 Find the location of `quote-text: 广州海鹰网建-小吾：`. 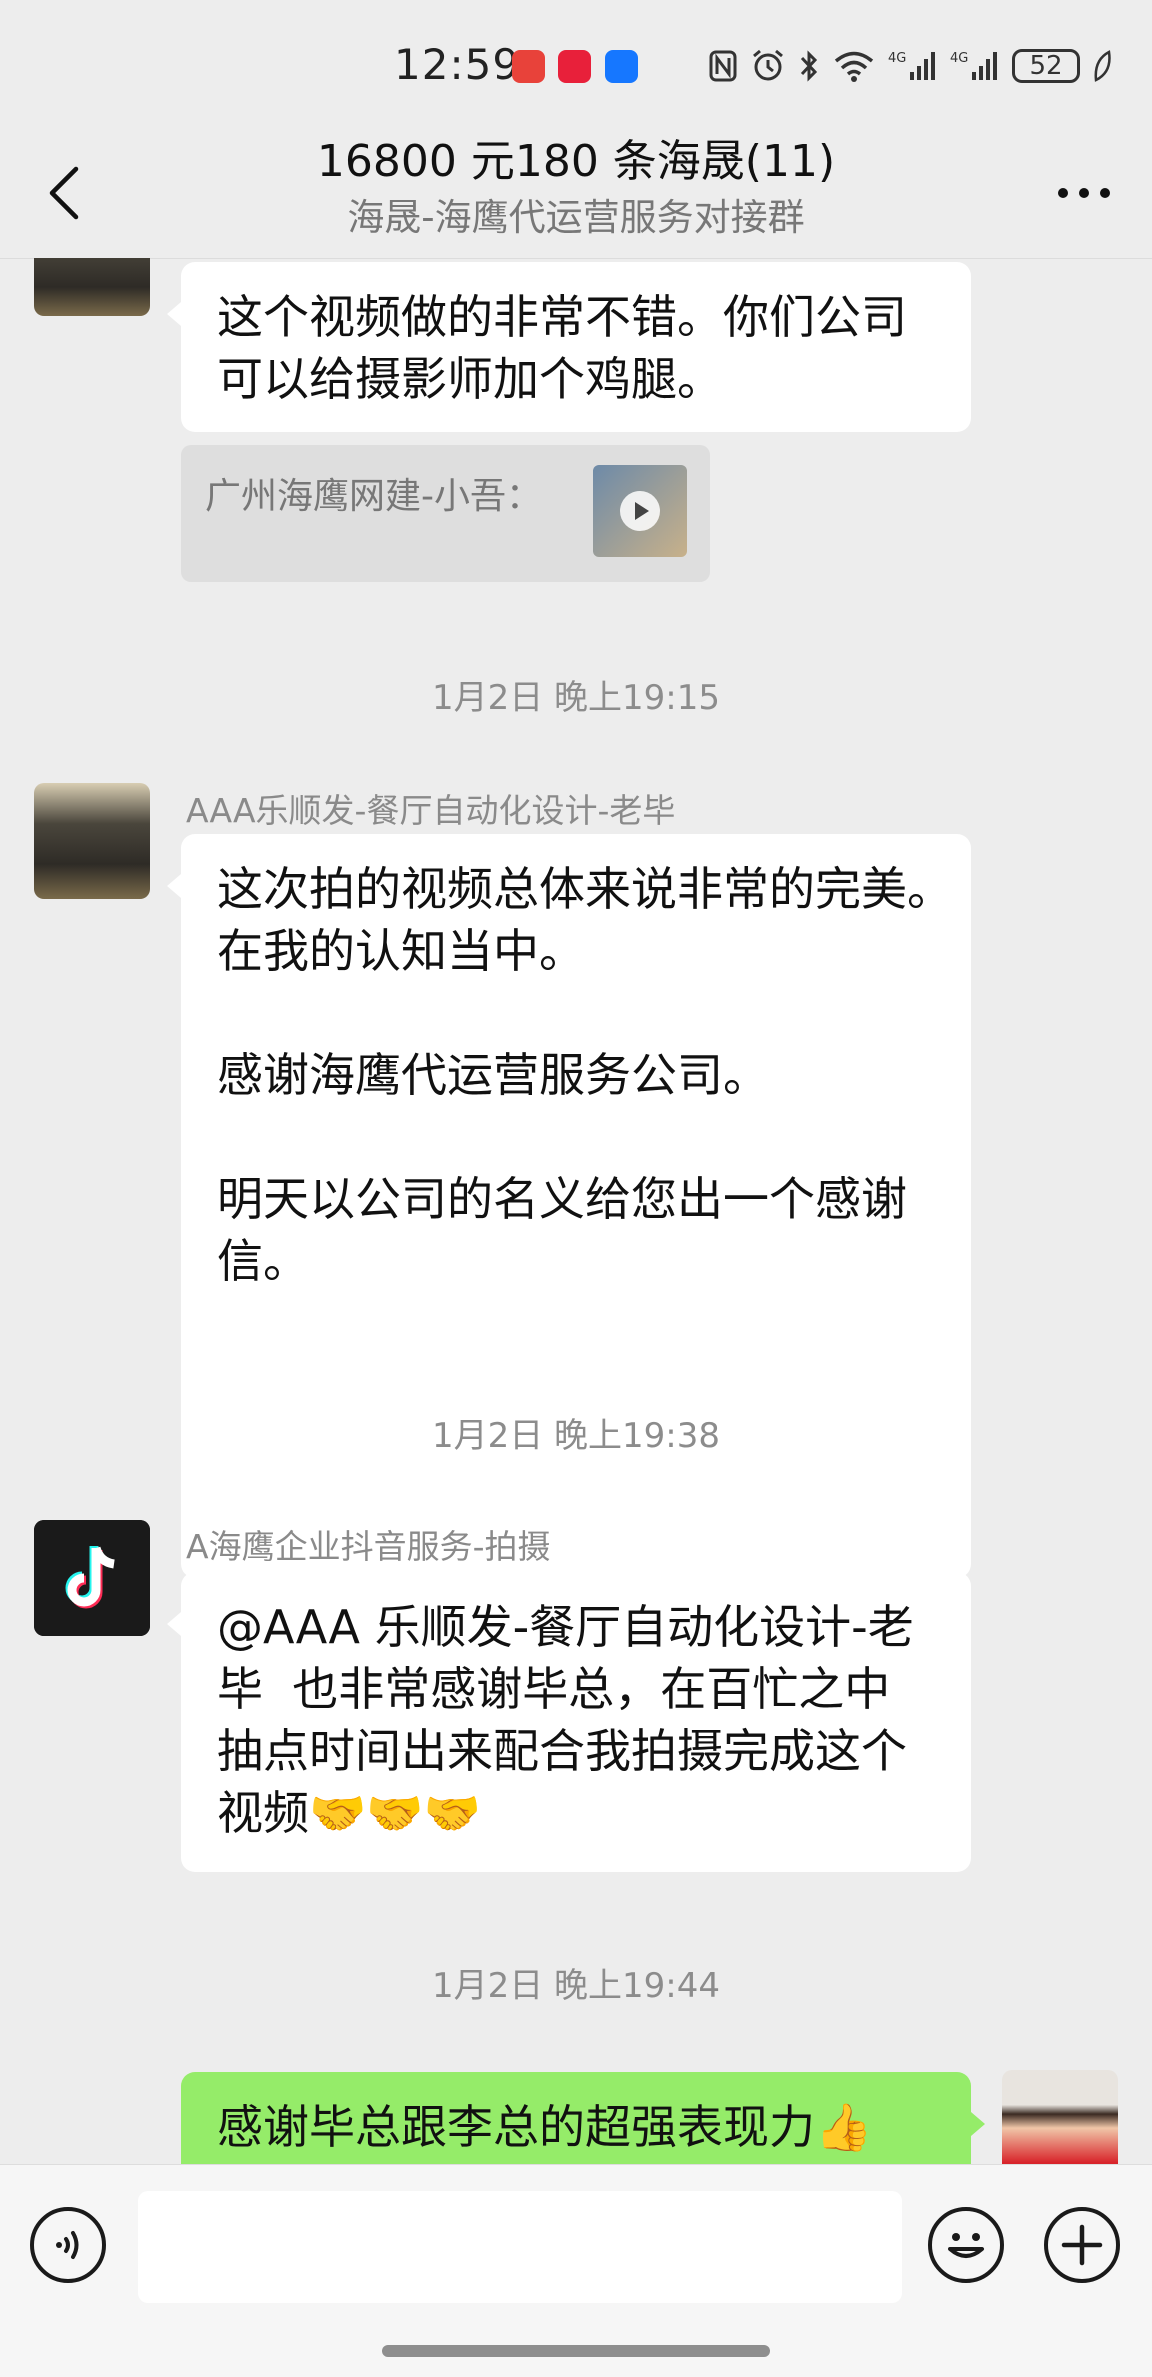

quote-text: 广州海鹰网建-小吾： is located at coordinates (373, 496).